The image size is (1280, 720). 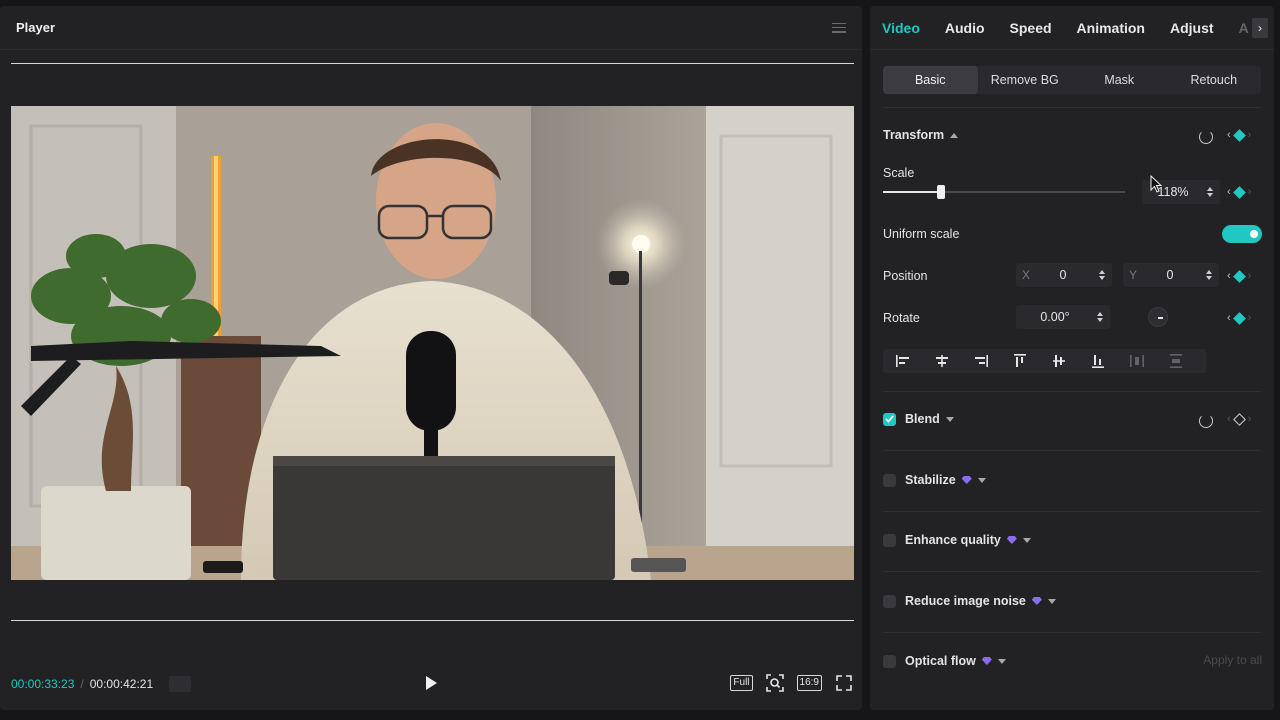 I want to click on rotate-label: Rotate, so click(x=901, y=318).